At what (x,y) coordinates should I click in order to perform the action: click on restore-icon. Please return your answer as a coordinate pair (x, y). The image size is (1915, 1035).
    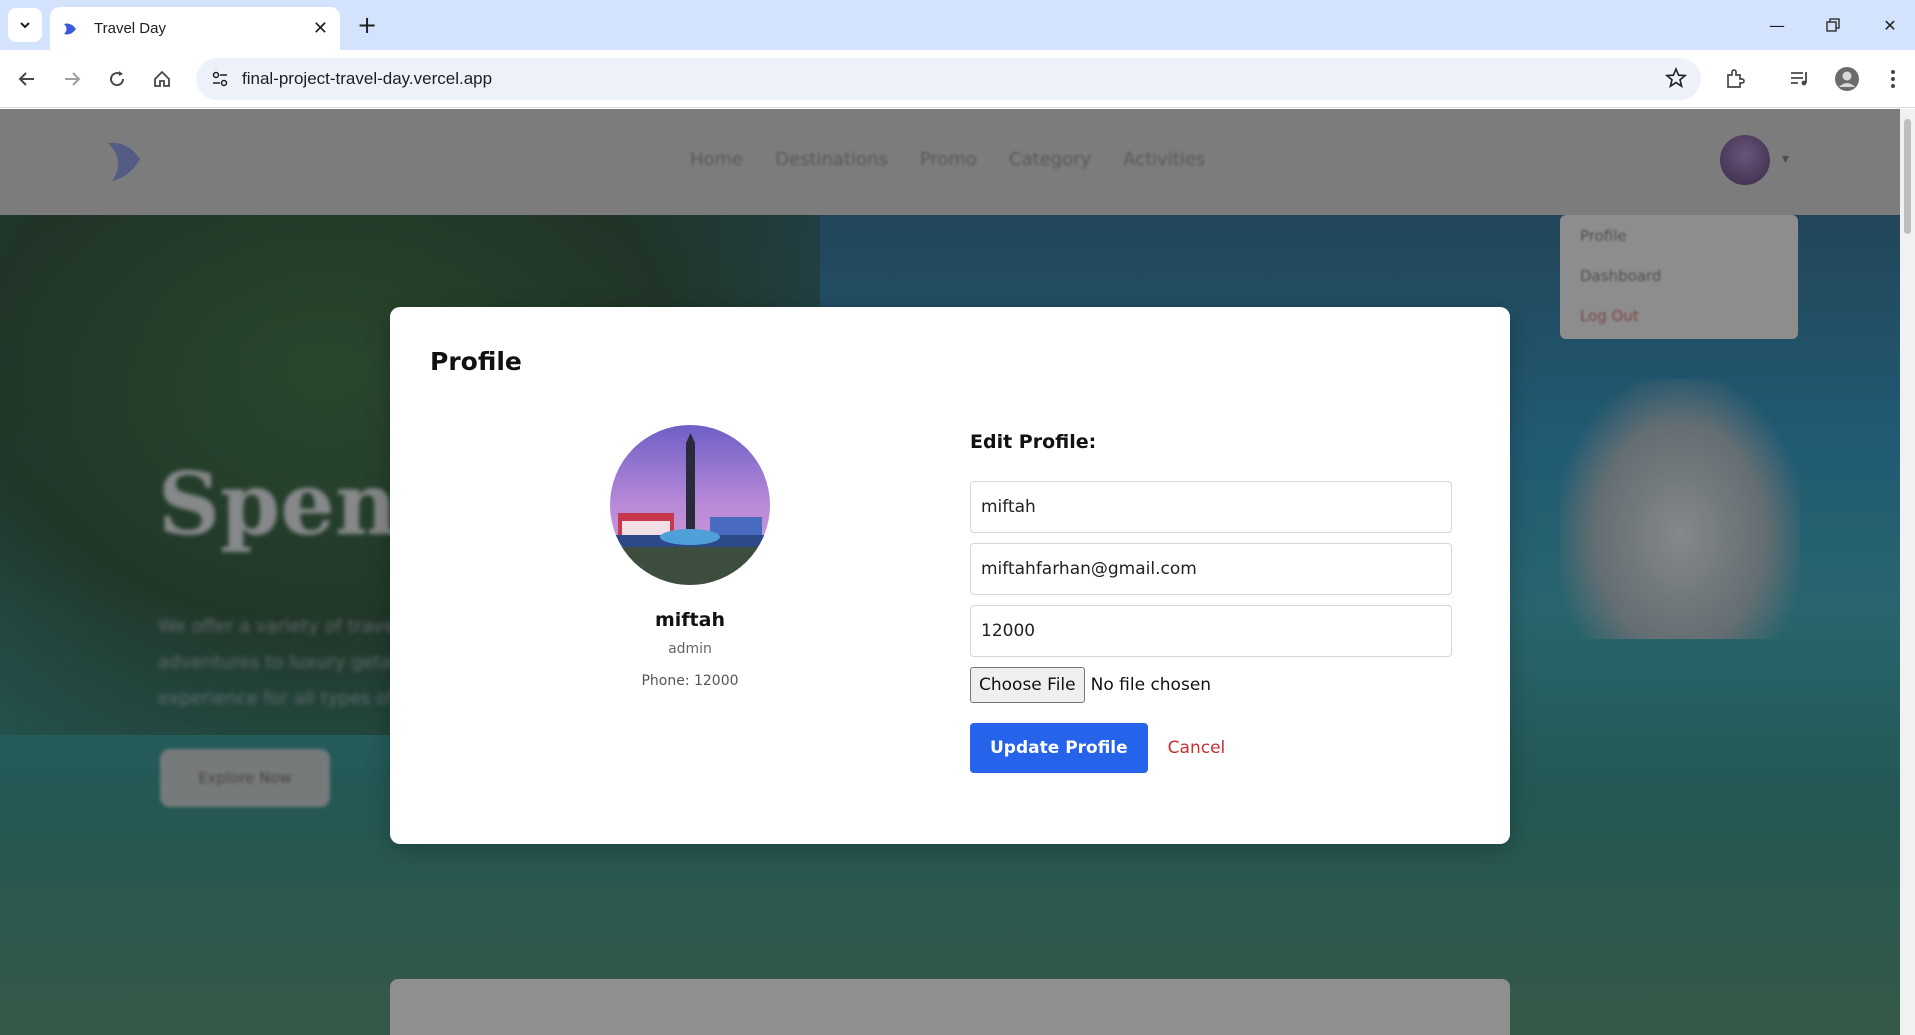
    Looking at the image, I should click on (1833, 25).